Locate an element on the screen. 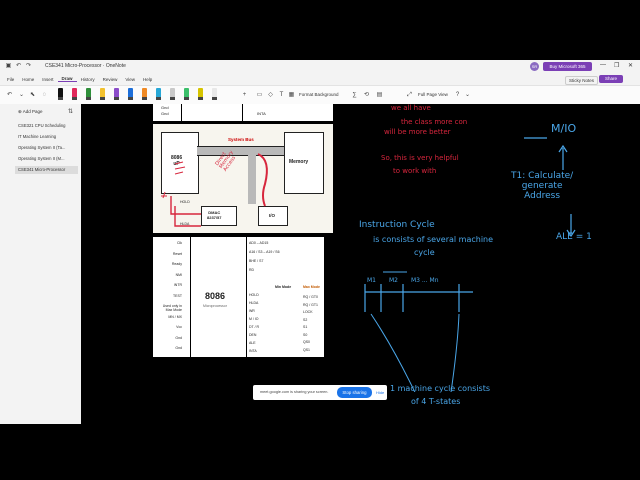  machine-cycle-label: M3 ... Mn is located at coordinates (425, 280).